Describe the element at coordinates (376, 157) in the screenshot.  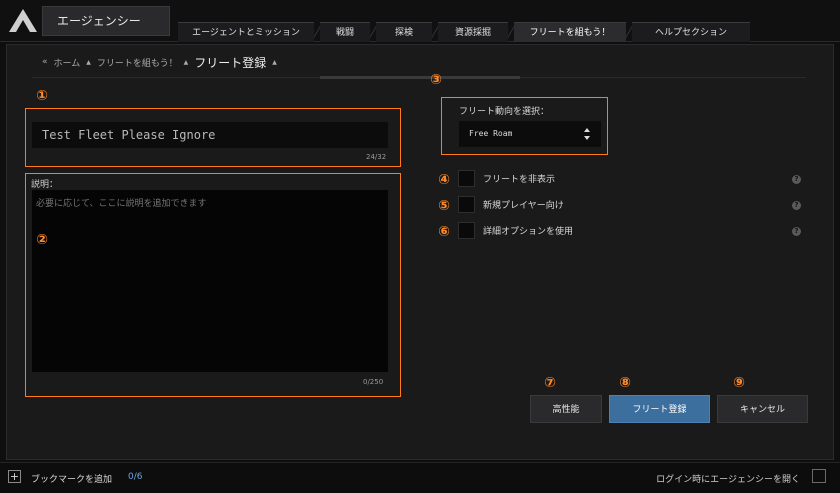
I see `name-counter: 24/32` at that location.